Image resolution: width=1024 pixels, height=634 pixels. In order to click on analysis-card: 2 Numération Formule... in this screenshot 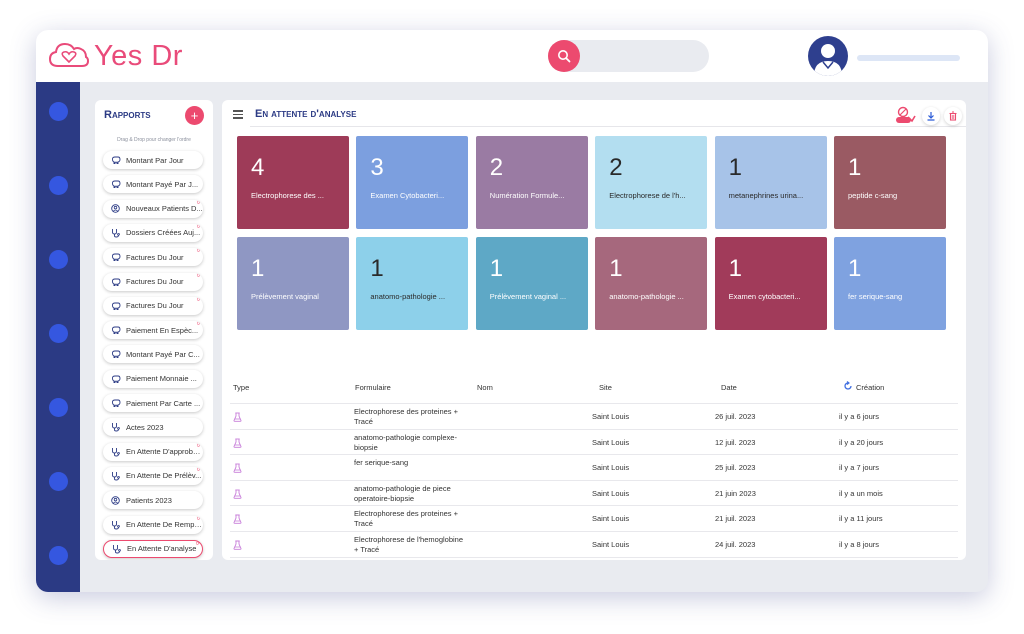, I will do `click(531, 182)`.